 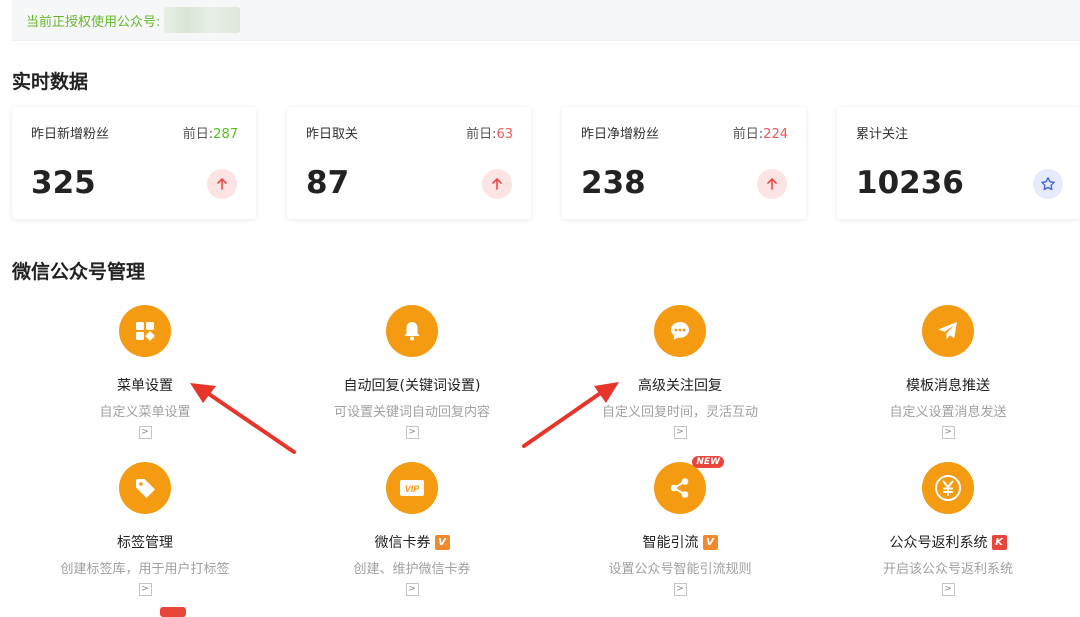 I want to click on stat-card-total-followers: 累计关注 10236, so click(x=958, y=163).